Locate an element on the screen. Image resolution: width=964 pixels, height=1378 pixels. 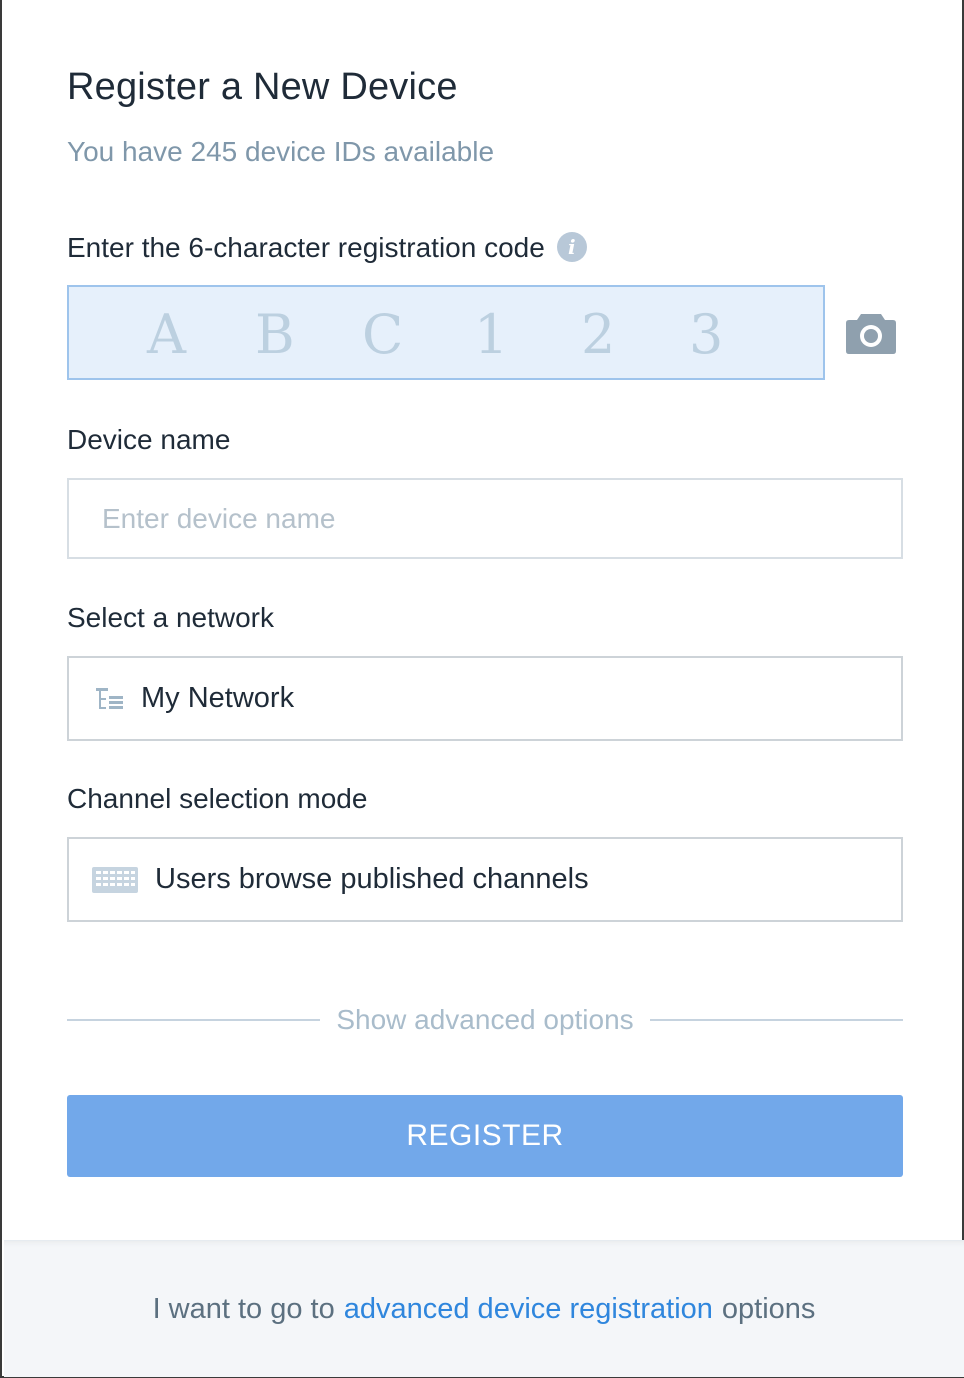
info-icon: i is located at coordinates (571, 246).